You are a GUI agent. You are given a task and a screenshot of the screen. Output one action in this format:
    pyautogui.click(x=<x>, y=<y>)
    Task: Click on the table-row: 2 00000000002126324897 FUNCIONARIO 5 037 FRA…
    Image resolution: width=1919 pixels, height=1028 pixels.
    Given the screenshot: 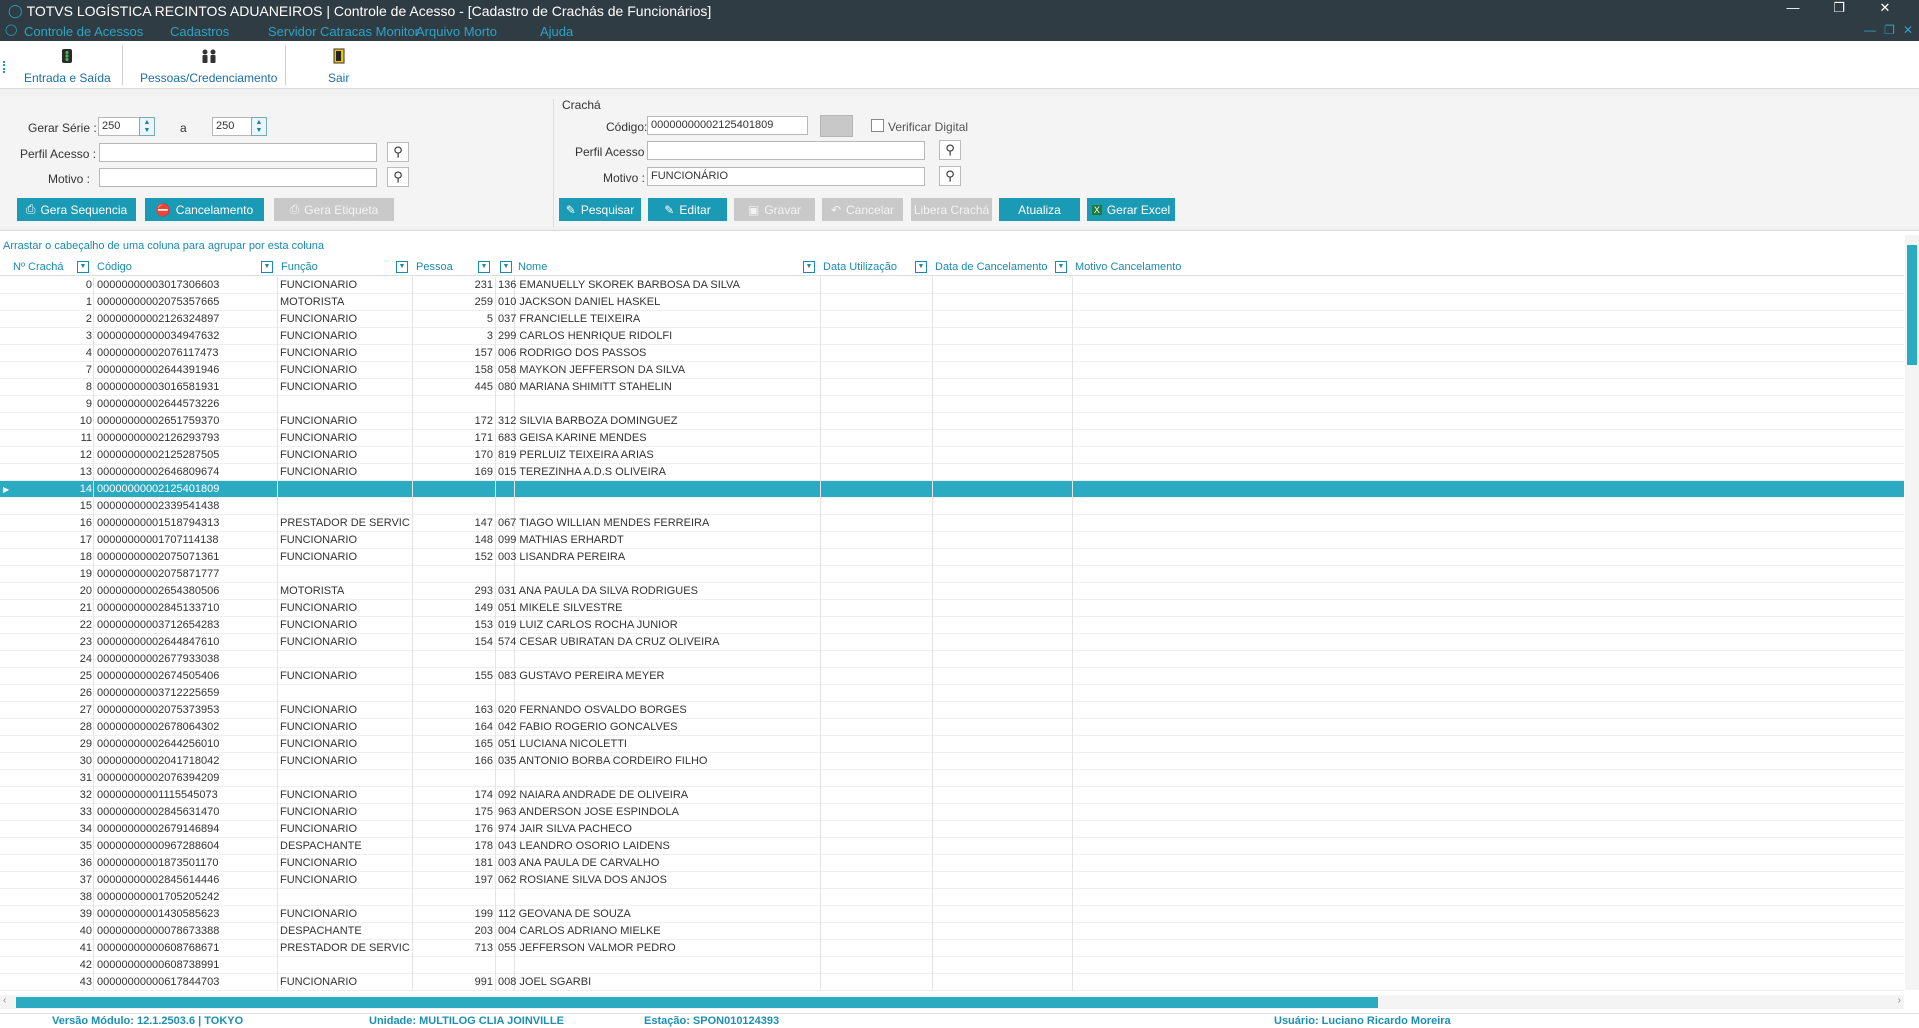 What is the action you would take?
    pyautogui.click(x=952, y=319)
    